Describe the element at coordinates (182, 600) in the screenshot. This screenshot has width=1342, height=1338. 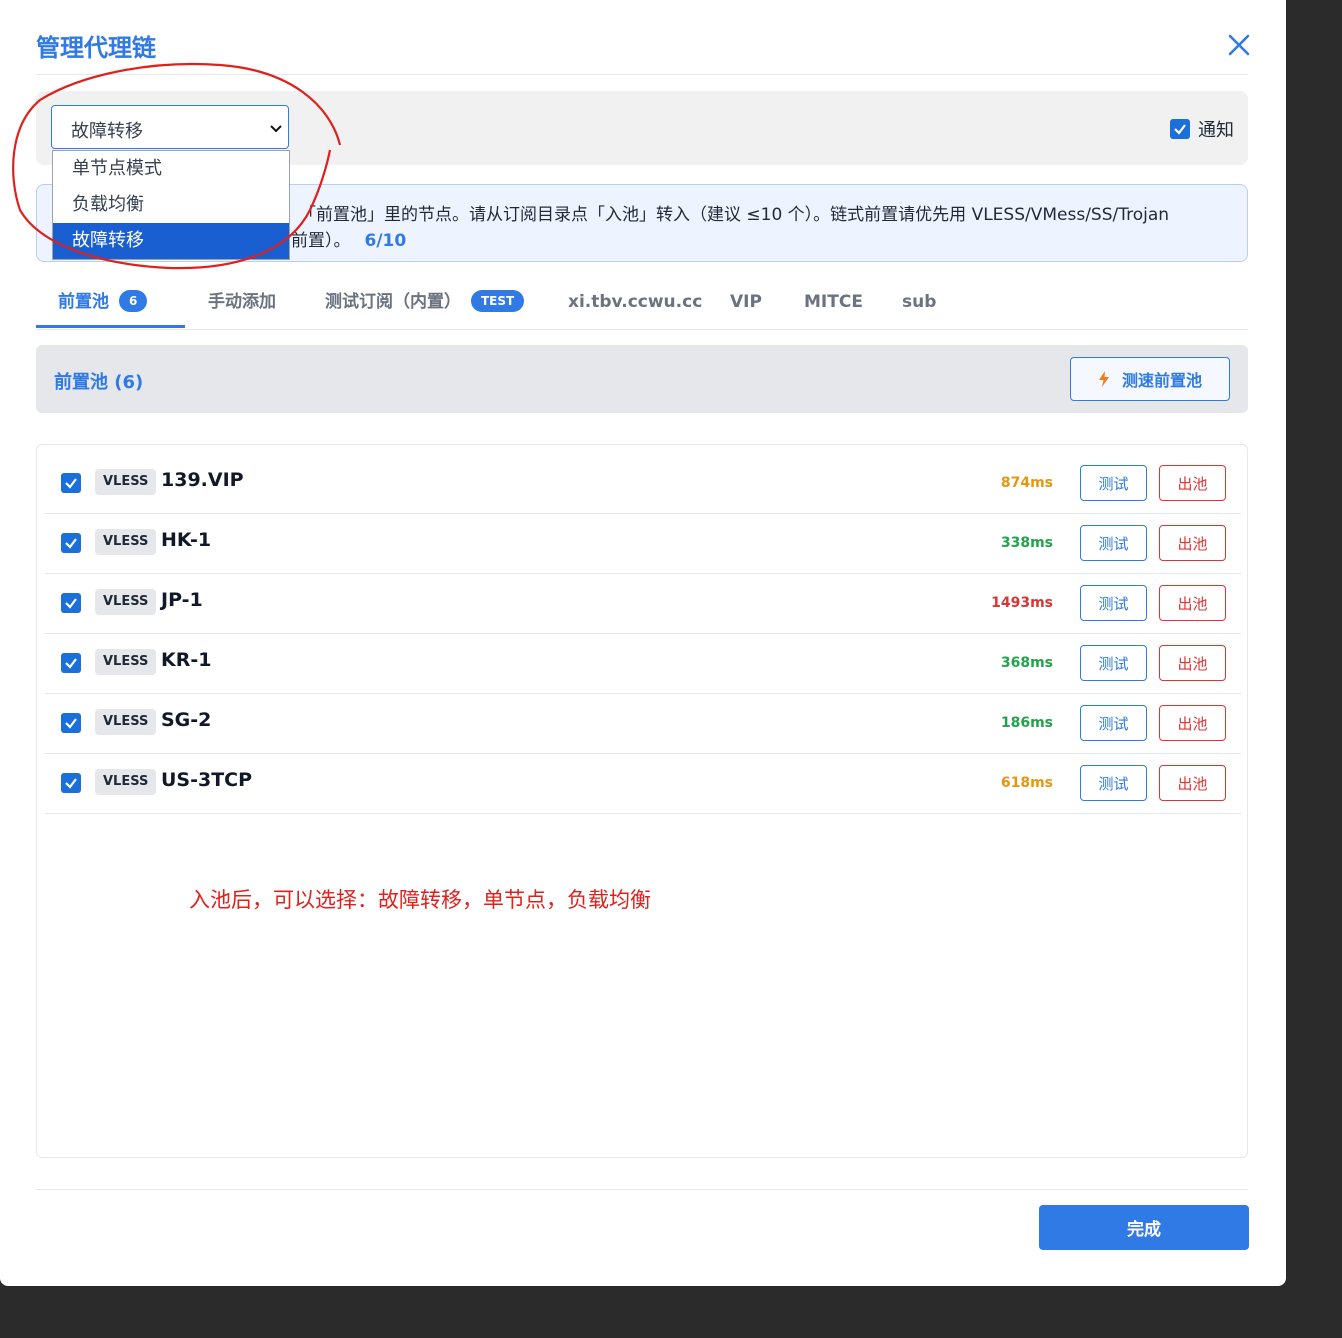
I see `node-name: JP-1` at that location.